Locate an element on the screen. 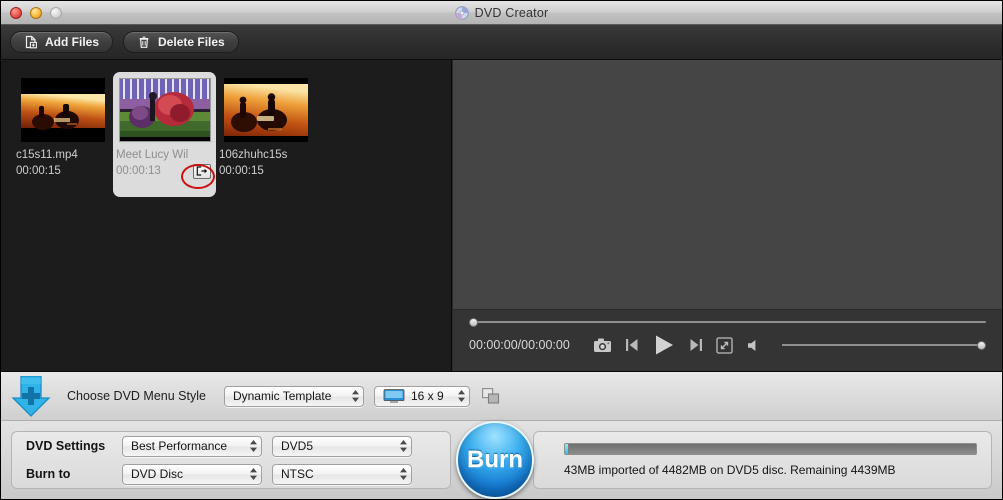  burn-button-wrap: Burn is located at coordinates (495, 460).